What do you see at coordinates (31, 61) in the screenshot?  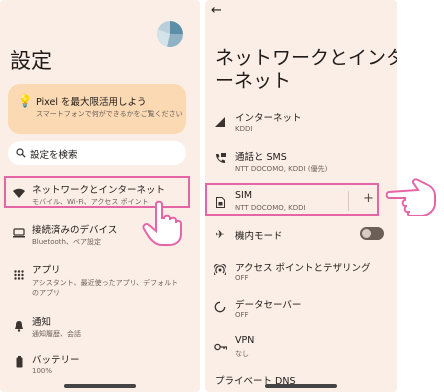 I see `page-title: 設定` at bounding box center [31, 61].